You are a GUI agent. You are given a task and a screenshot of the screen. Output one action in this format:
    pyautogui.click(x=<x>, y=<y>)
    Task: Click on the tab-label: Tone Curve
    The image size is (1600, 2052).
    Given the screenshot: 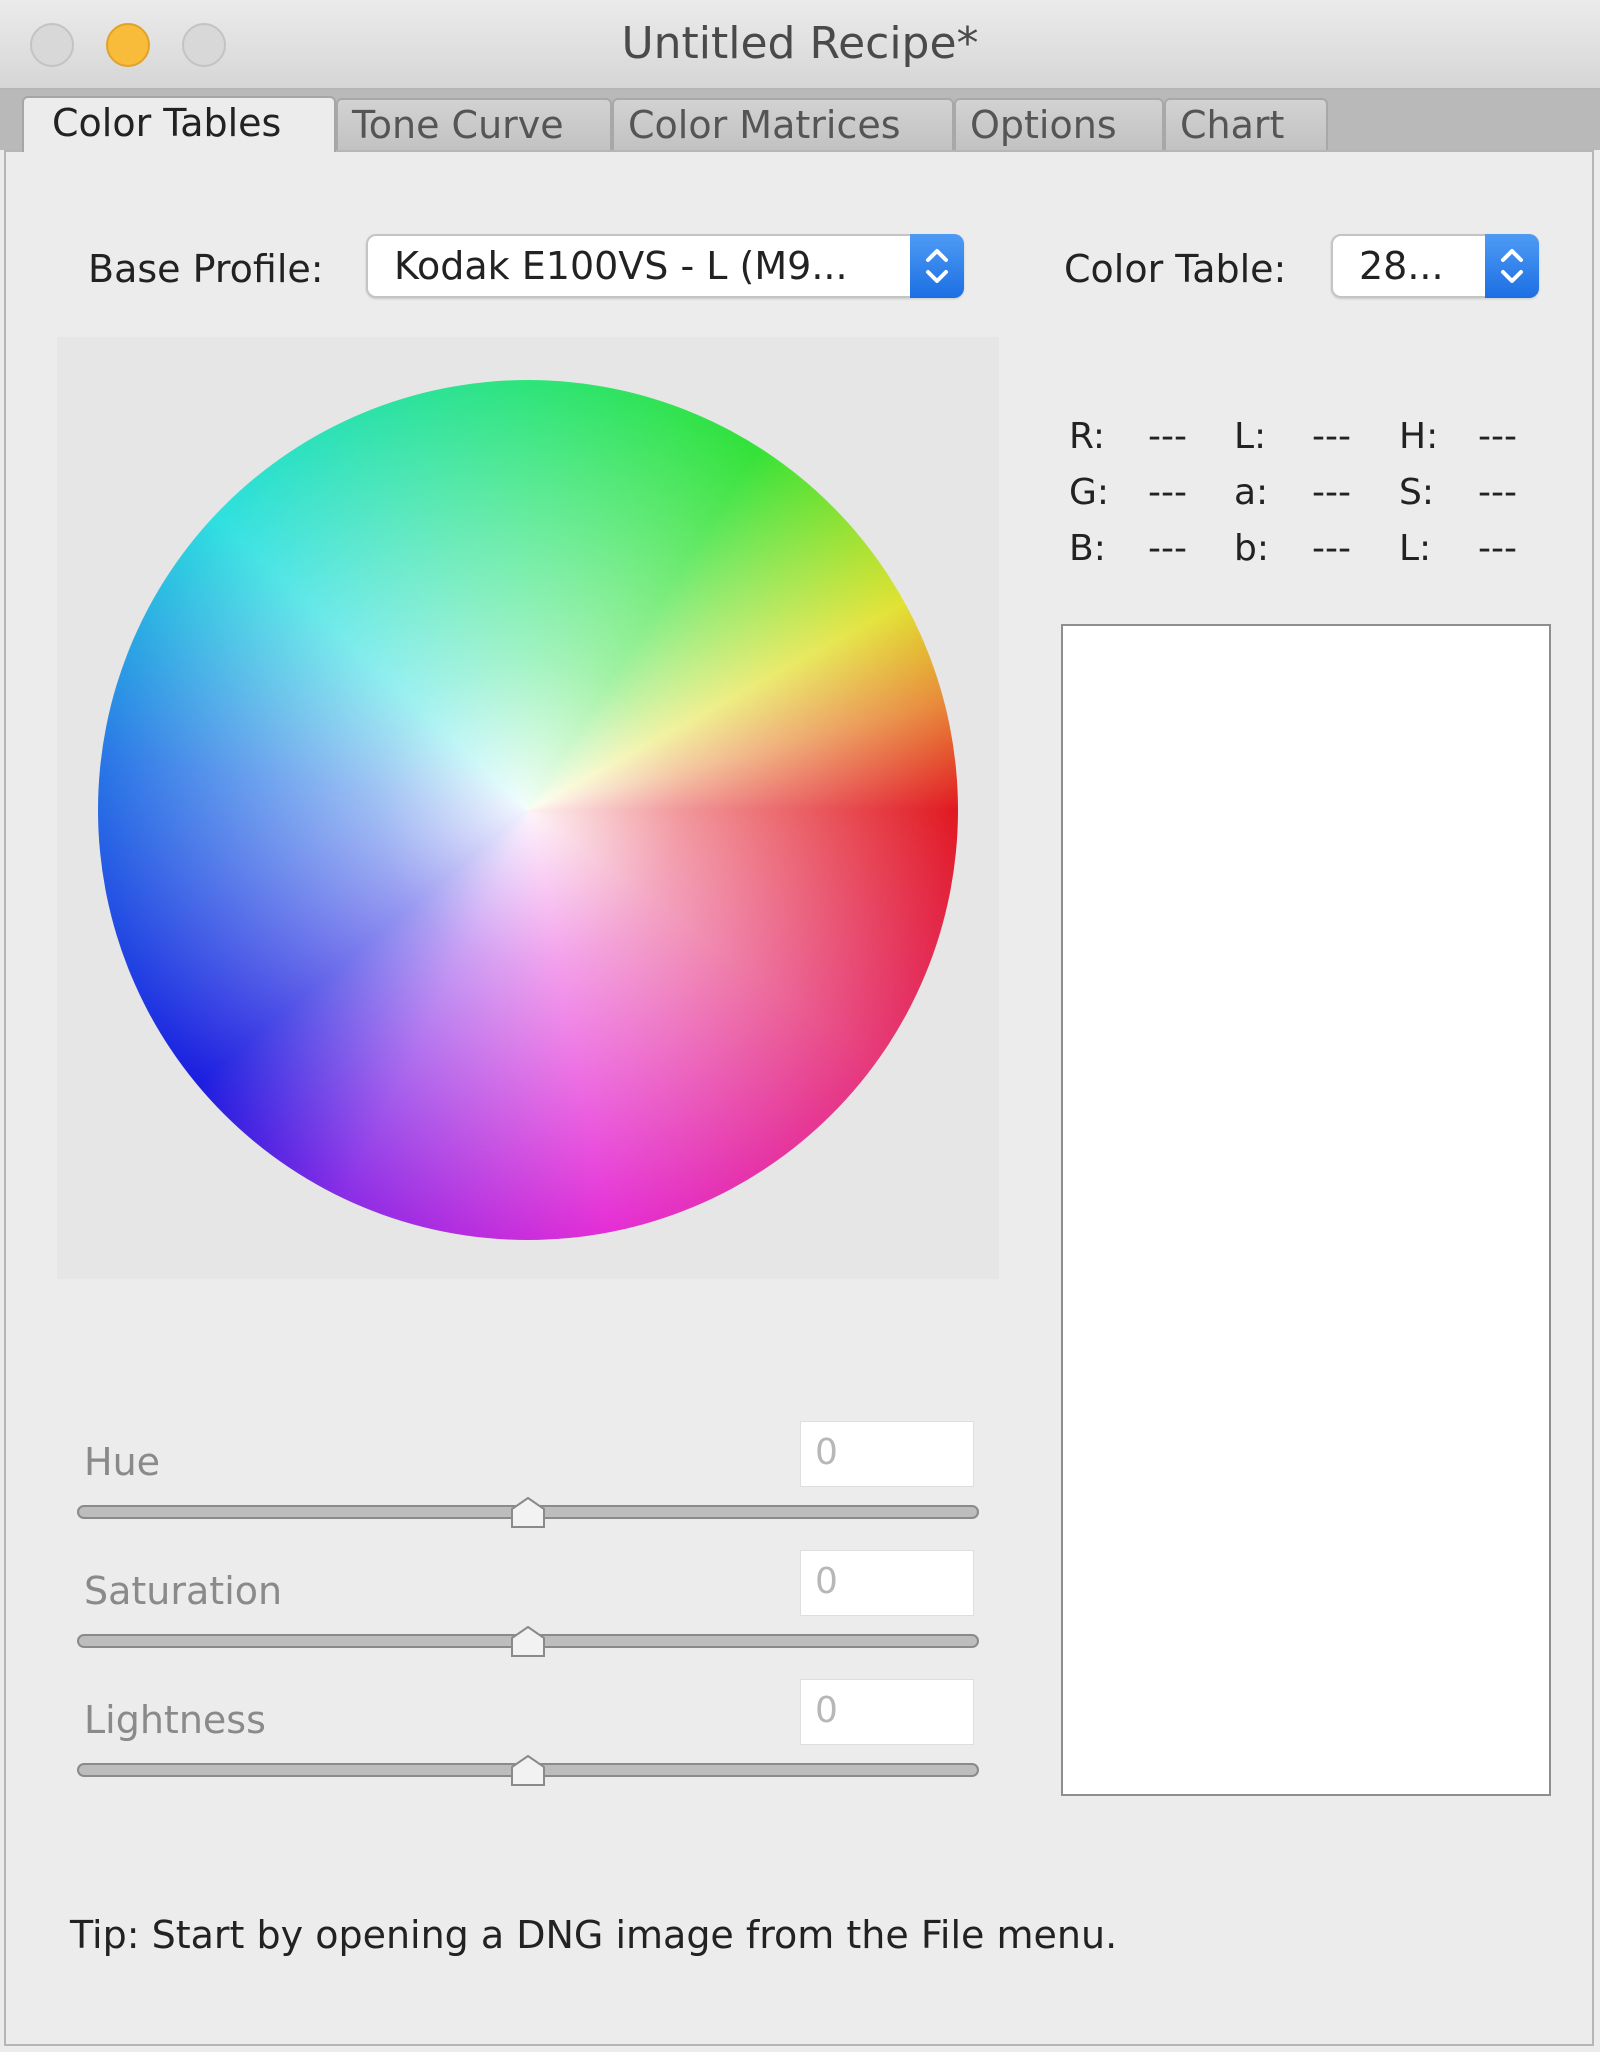 What is the action you would take?
    pyautogui.click(x=458, y=125)
    